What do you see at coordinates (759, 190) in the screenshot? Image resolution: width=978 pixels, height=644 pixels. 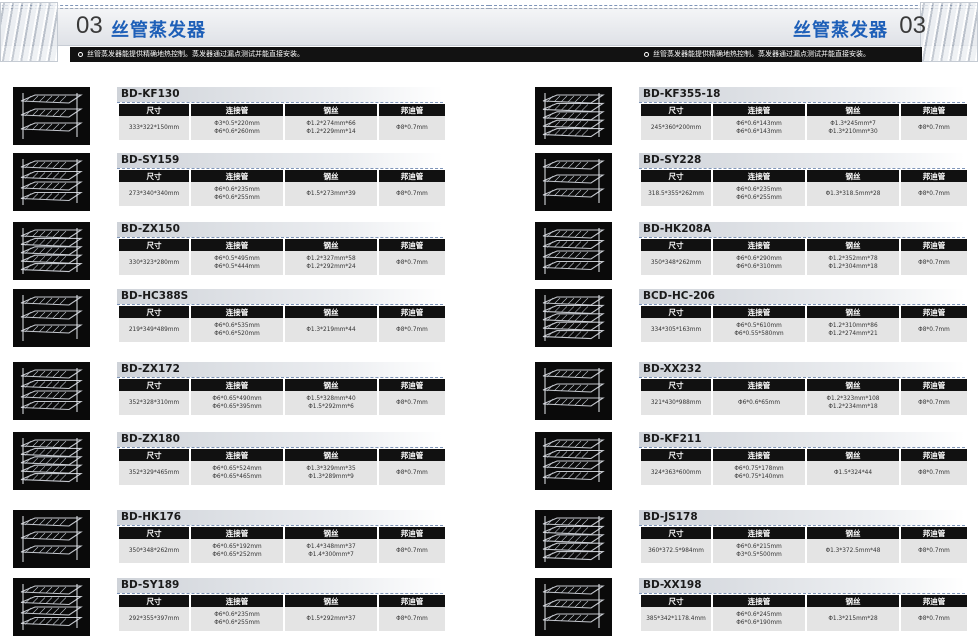 I see `connector-value: Φ6*0.6*235mm` at bounding box center [759, 190].